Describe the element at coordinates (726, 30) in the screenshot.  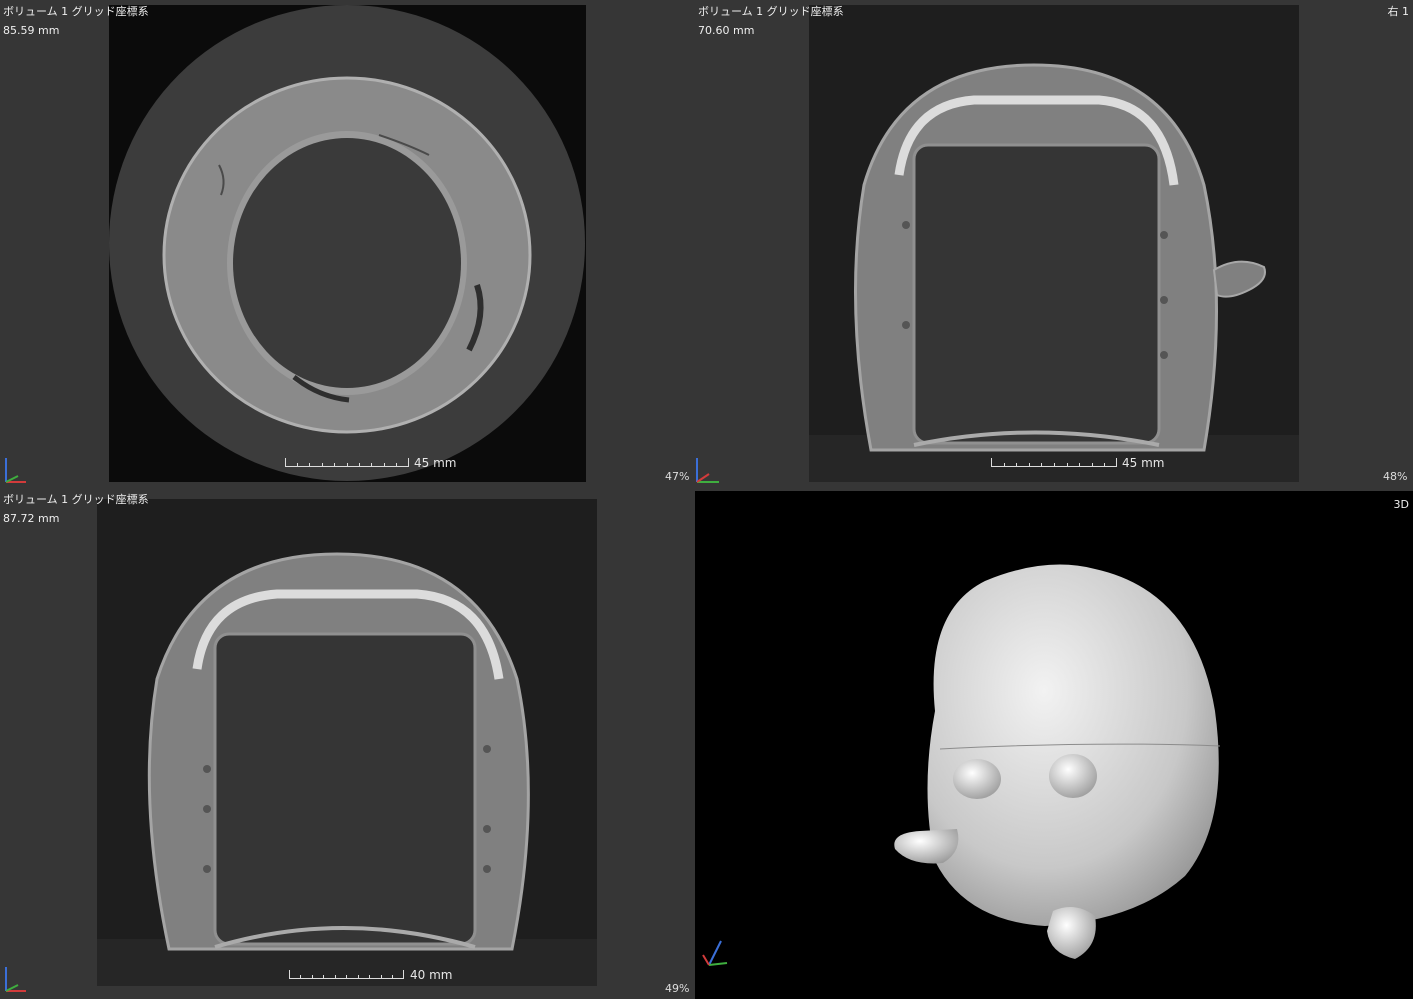
I see `dimension-label: 70.60 mm` at that location.